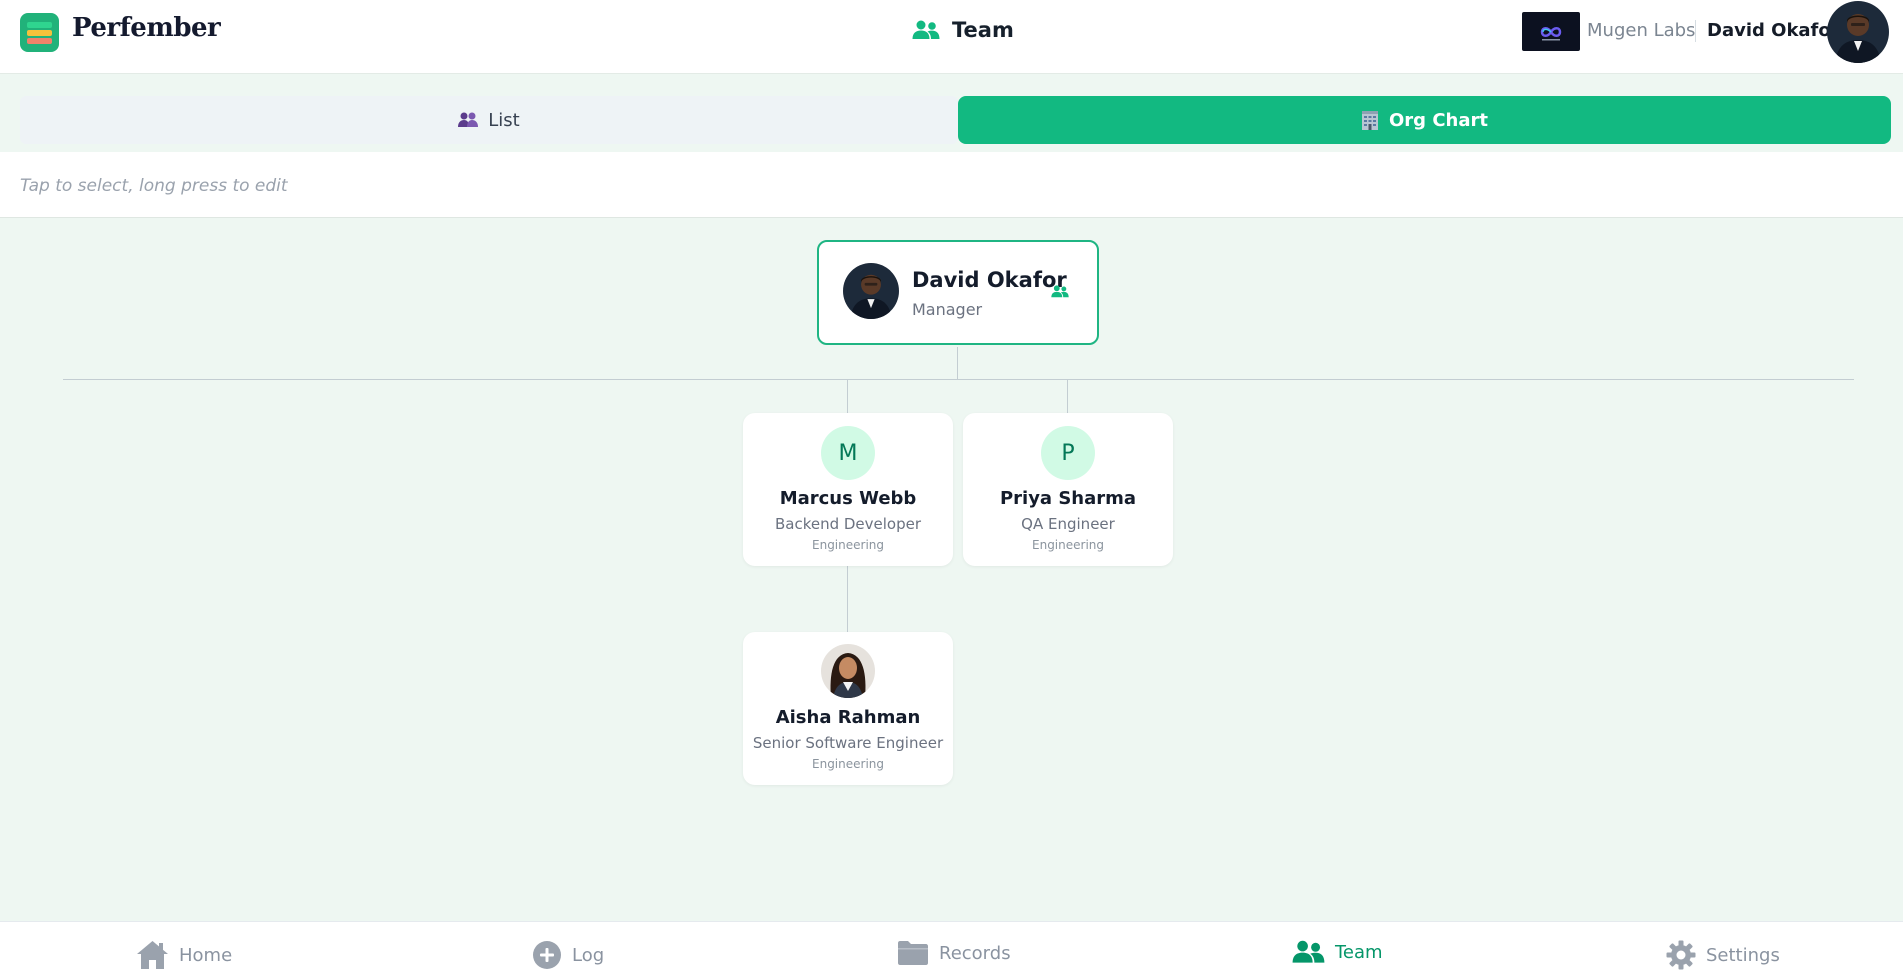 The height and width of the screenshot is (979, 1903). I want to click on nav-team-label: Team, so click(1359, 952).